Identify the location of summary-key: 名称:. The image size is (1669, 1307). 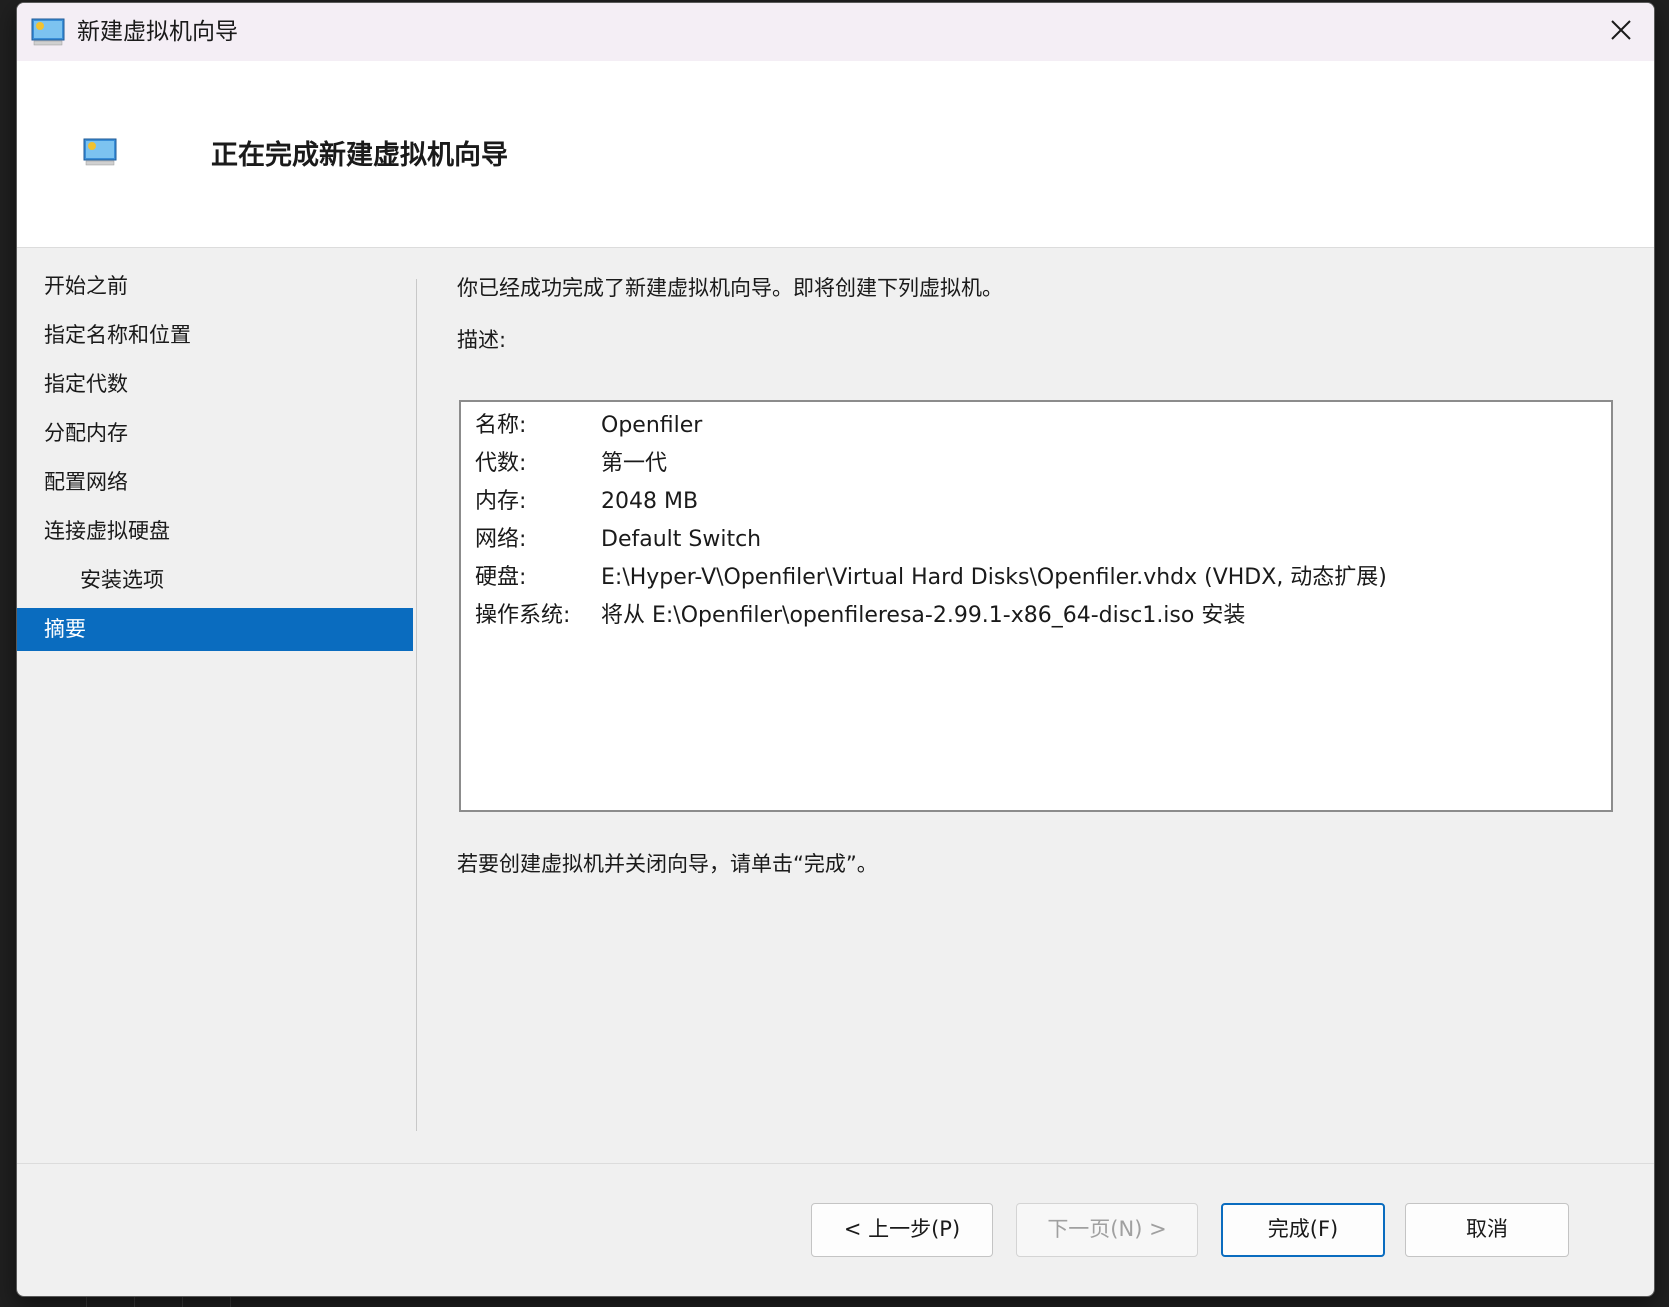
(501, 425).